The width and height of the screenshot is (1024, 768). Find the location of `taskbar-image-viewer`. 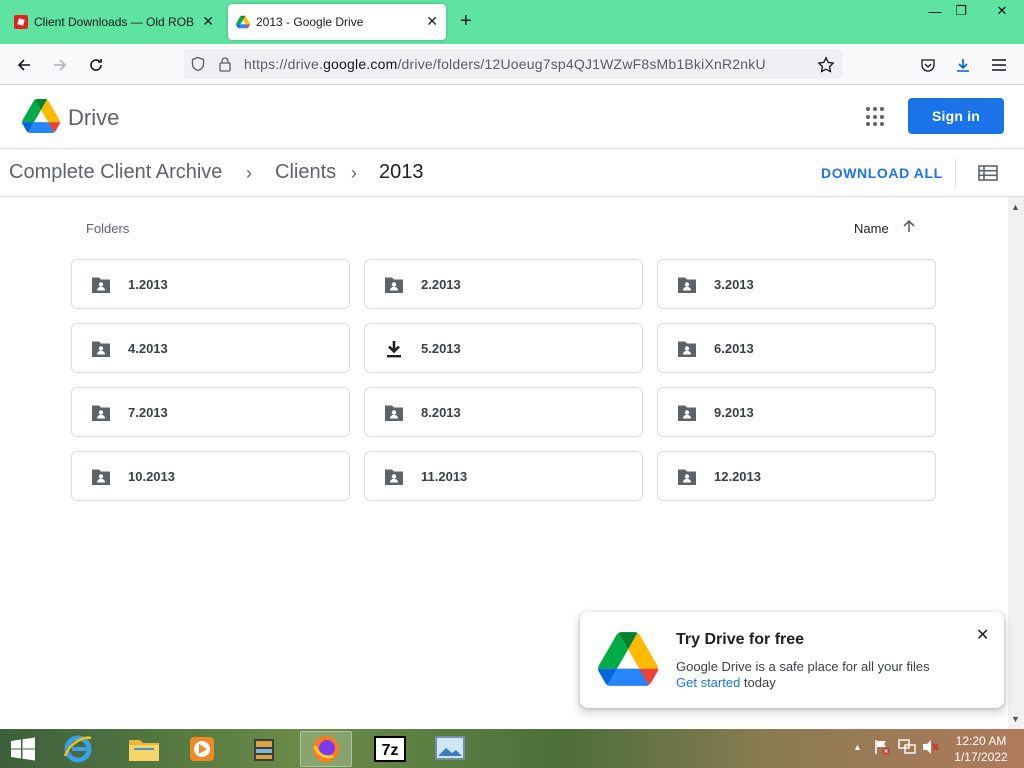

taskbar-image-viewer is located at coordinates (450, 749).